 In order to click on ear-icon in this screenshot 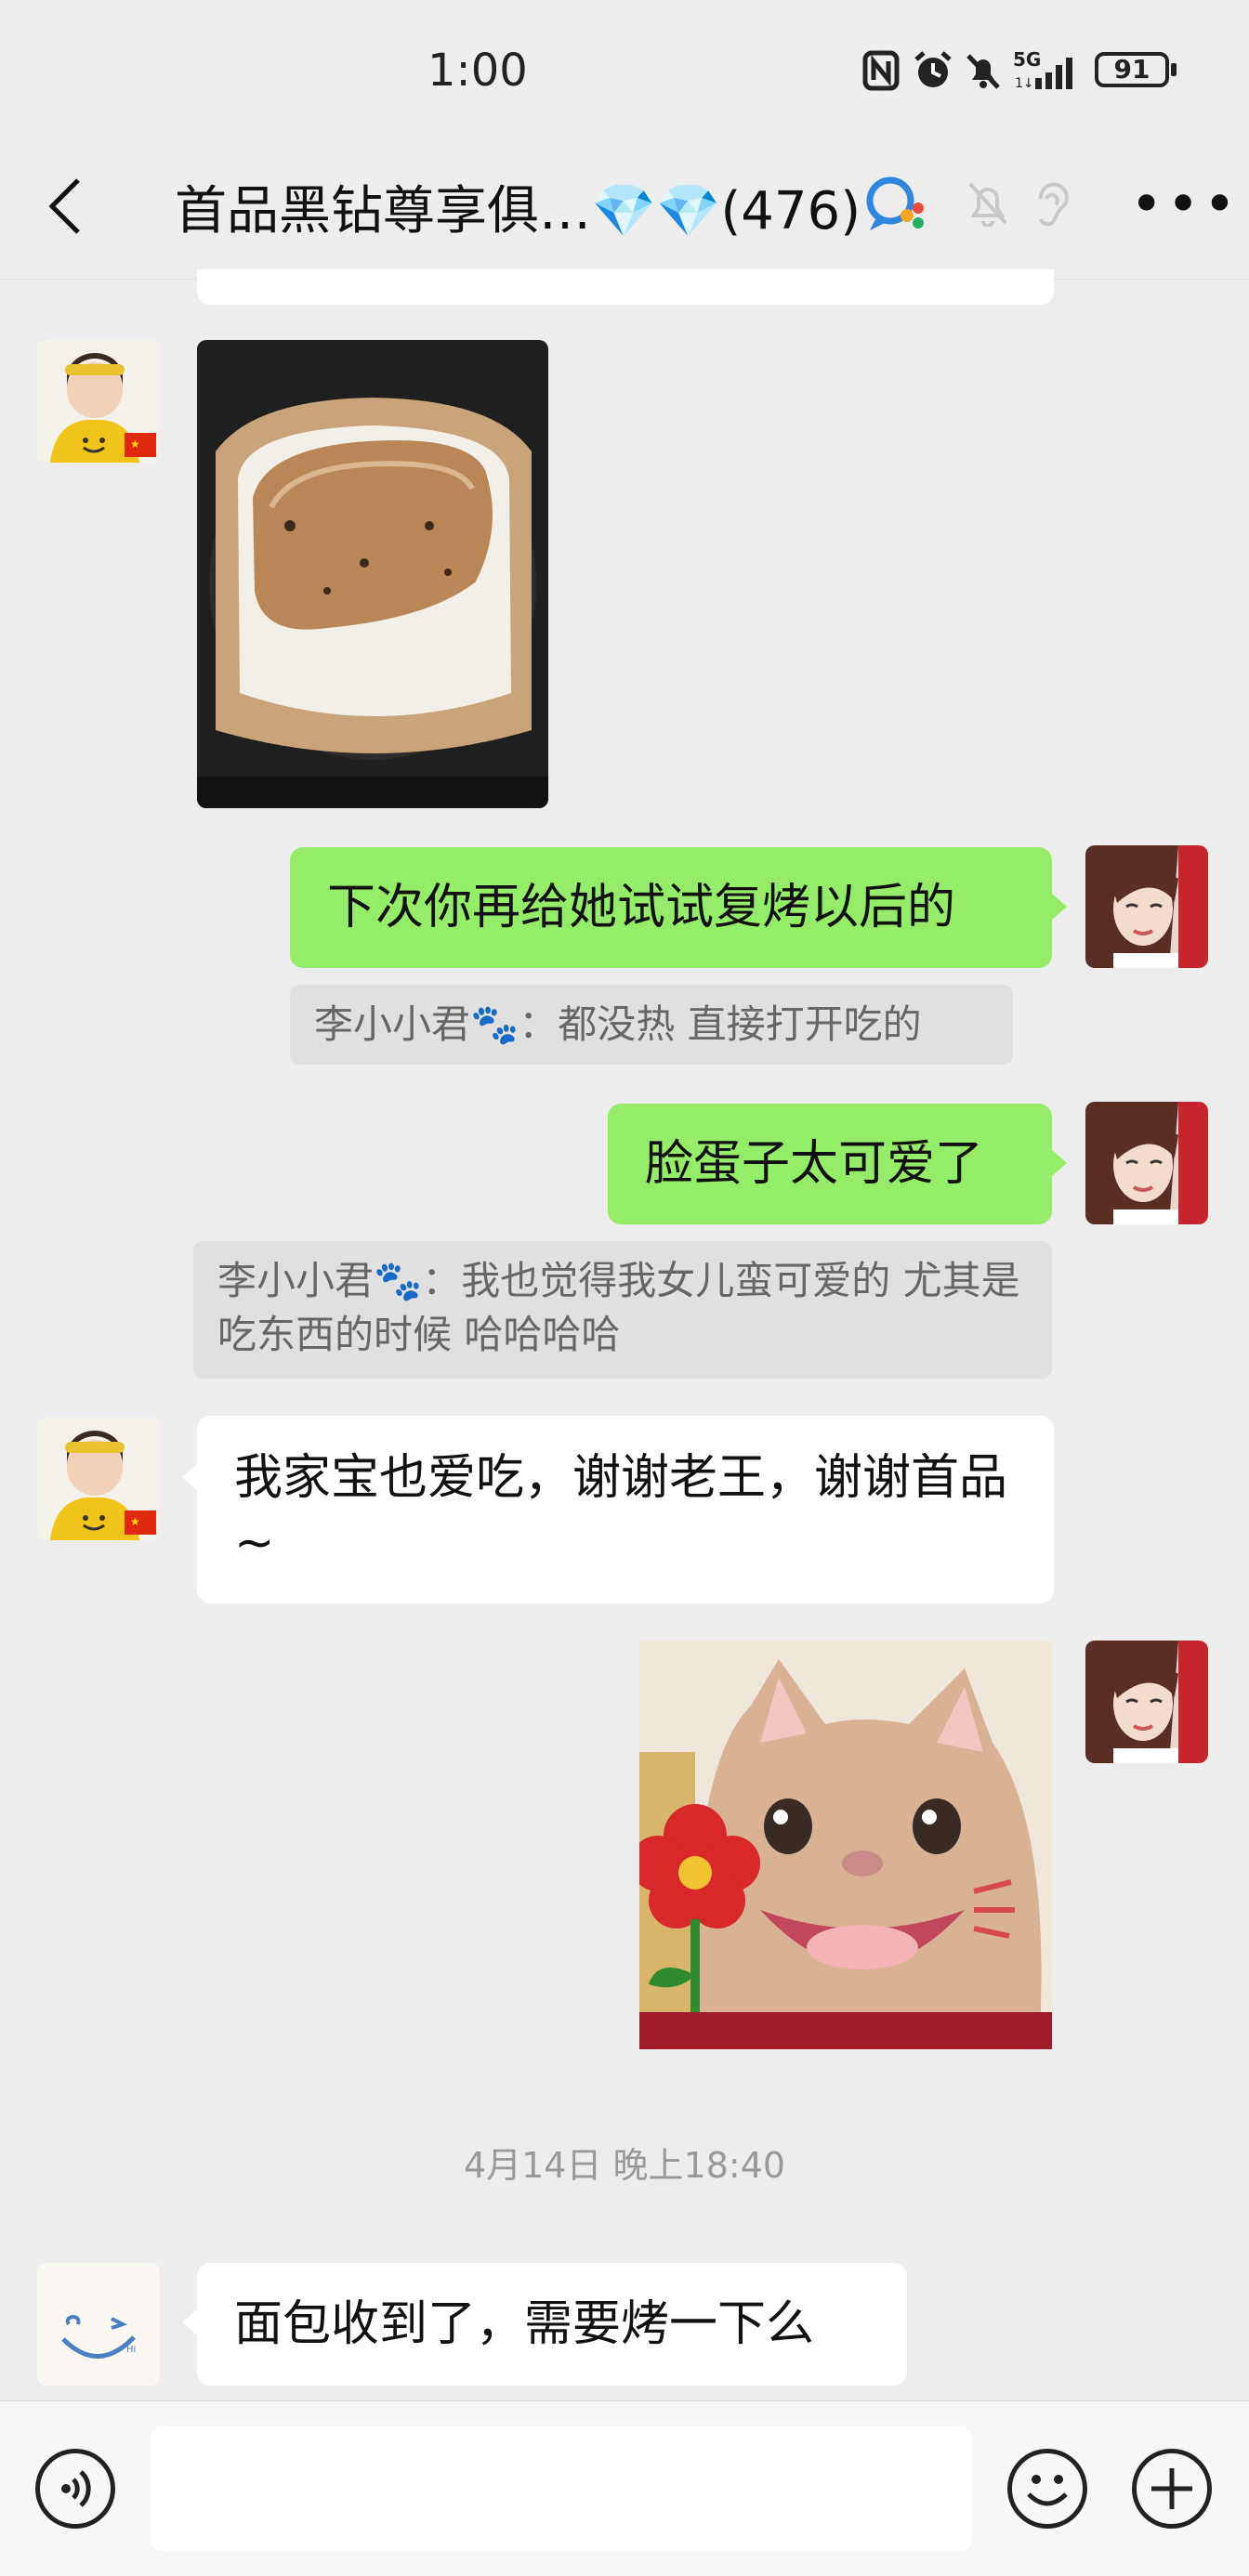, I will do `click(1053, 204)`.